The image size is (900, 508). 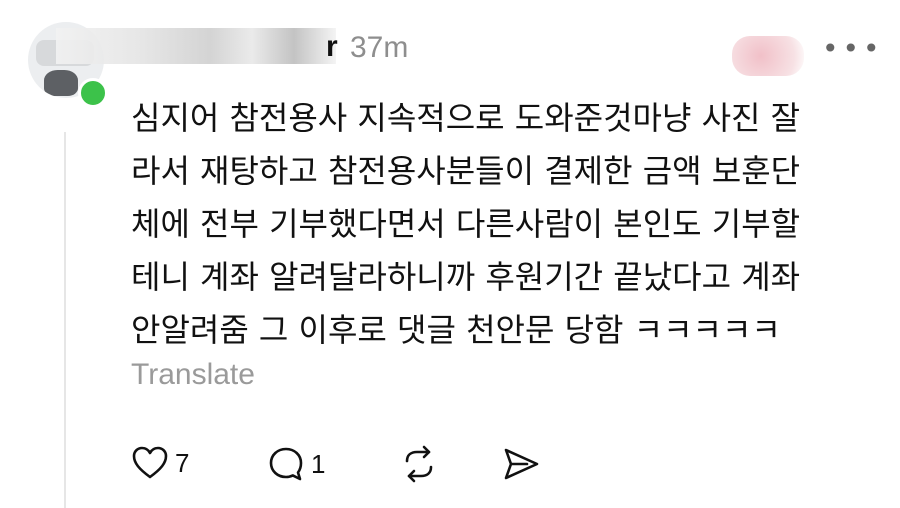 What do you see at coordinates (182, 462) in the screenshot?
I see `like-count: 7` at bounding box center [182, 462].